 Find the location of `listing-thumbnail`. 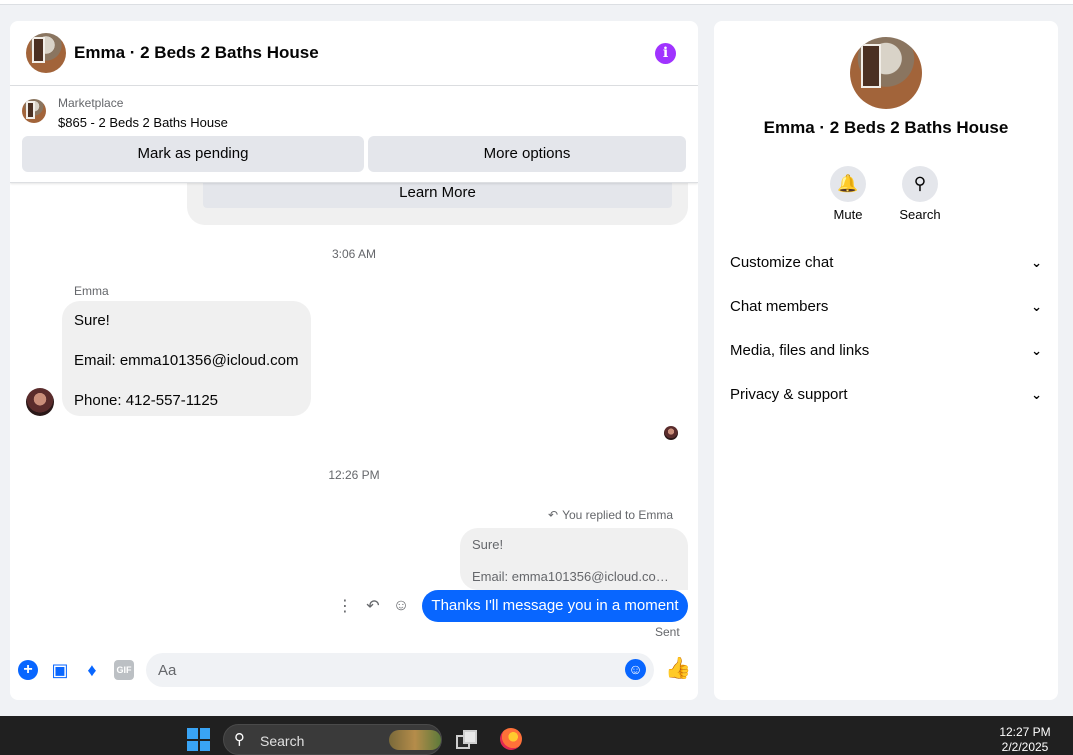

listing-thumbnail is located at coordinates (34, 111).